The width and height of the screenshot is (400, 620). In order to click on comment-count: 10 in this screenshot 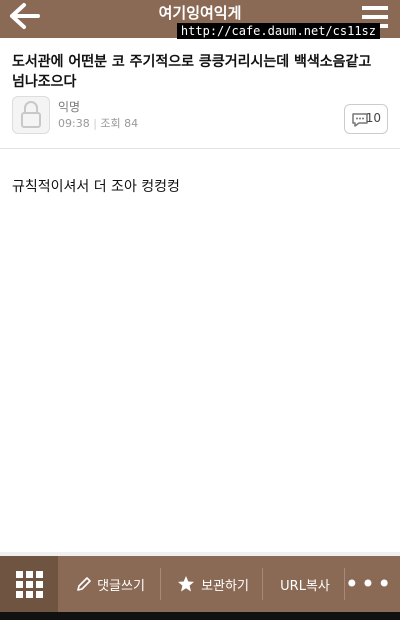, I will do `click(373, 118)`.